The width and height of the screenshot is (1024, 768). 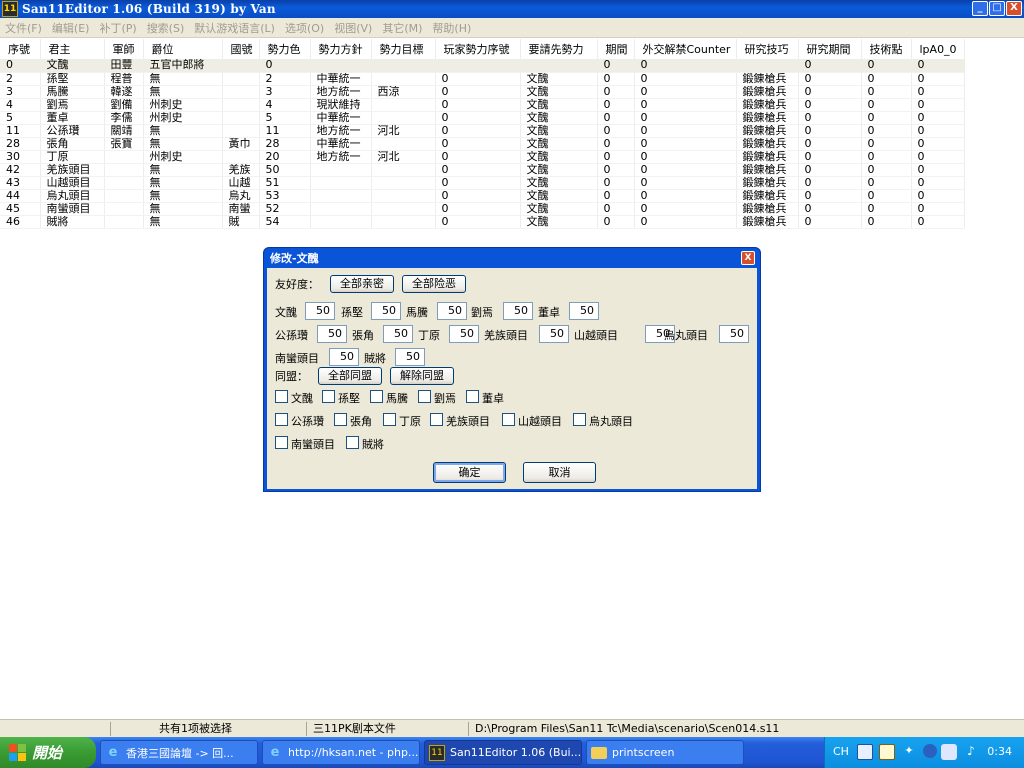 What do you see at coordinates (48, 752) in the screenshot?
I see `start-button: 開始` at bounding box center [48, 752].